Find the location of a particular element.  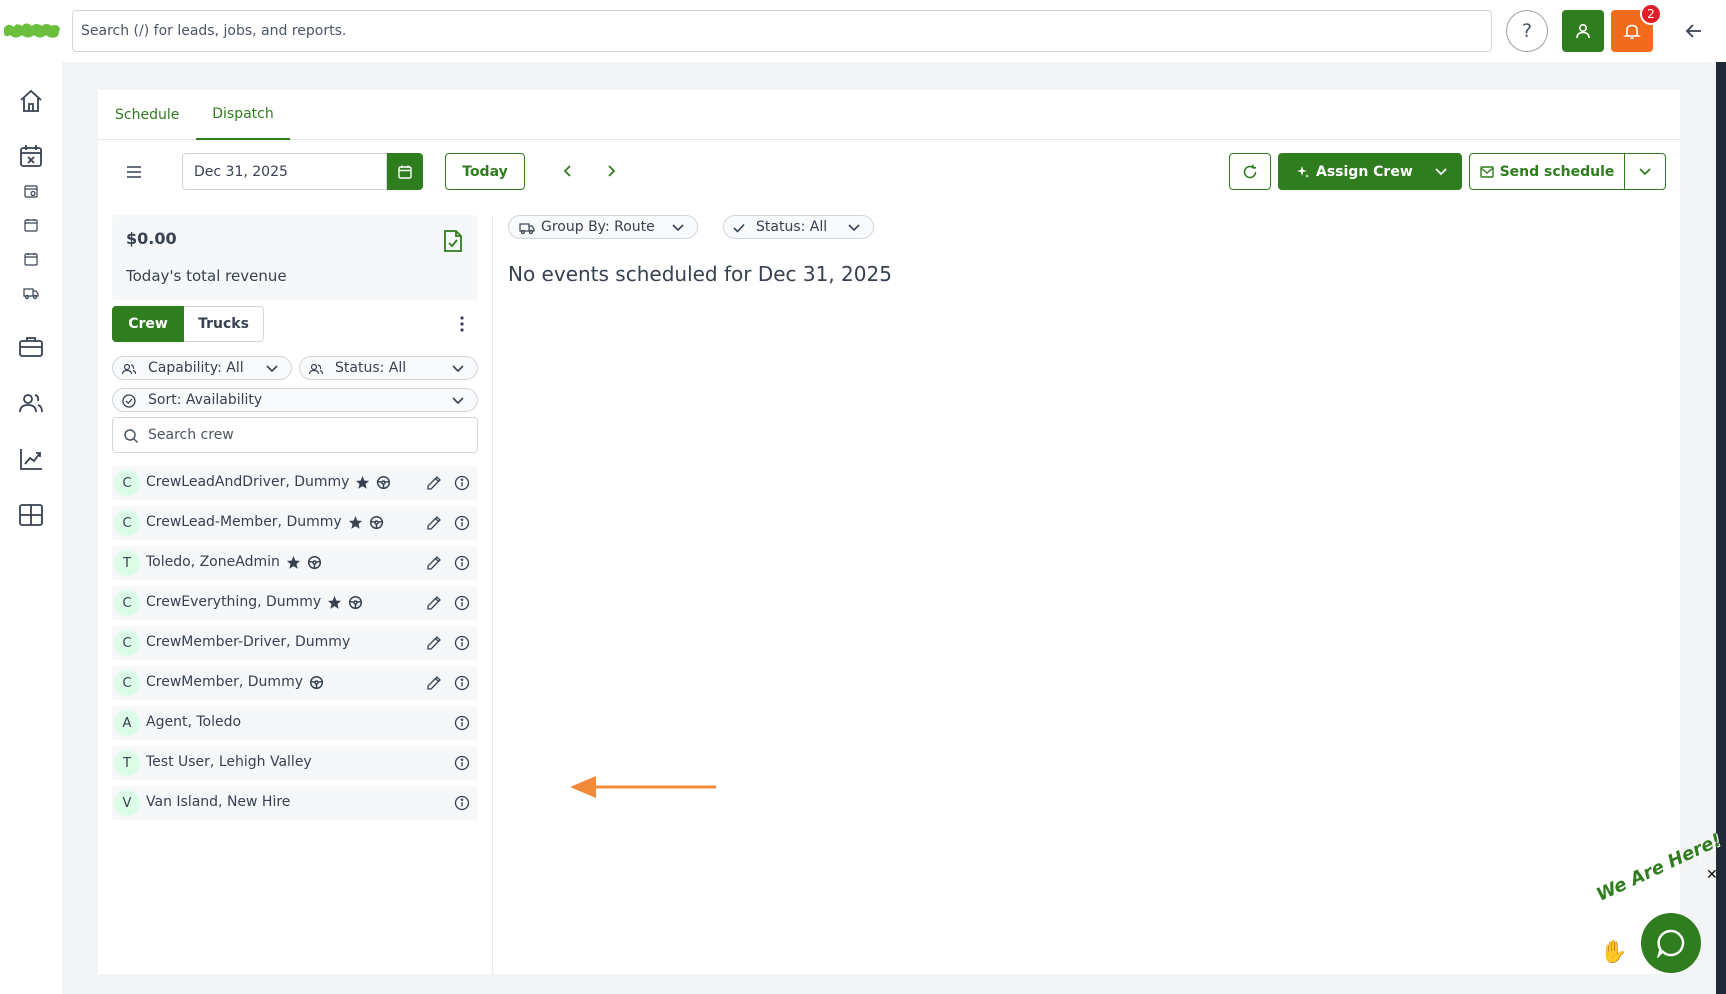

previous-day-button is located at coordinates (567, 171).